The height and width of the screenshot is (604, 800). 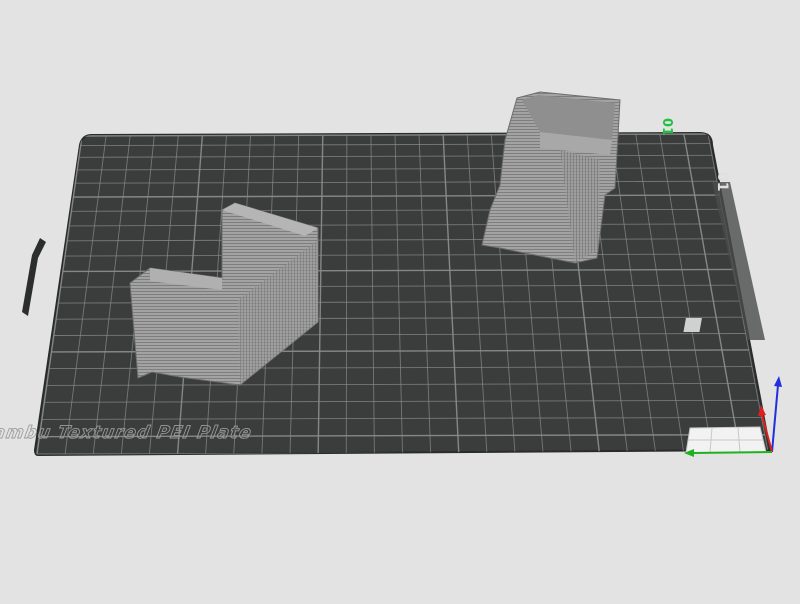 What do you see at coordinates (666, 127) in the screenshot?
I see `plate-index-label: 01` at bounding box center [666, 127].